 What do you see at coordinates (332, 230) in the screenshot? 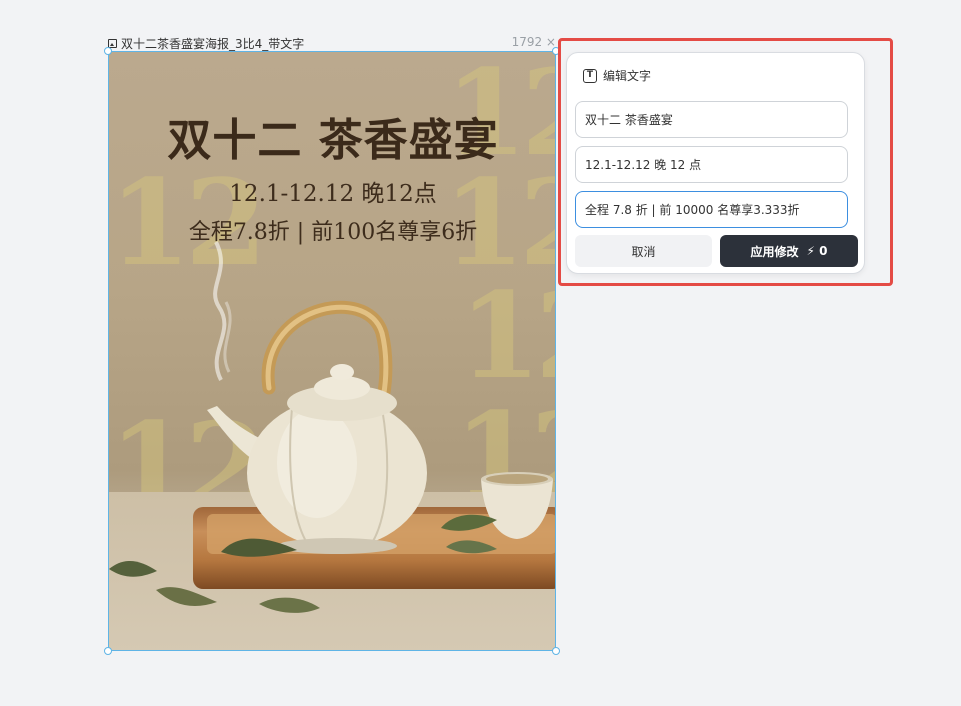
I see `poster-discount-line: 全程7.8折 | 前100名尊享6折` at bounding box center [332, 230].